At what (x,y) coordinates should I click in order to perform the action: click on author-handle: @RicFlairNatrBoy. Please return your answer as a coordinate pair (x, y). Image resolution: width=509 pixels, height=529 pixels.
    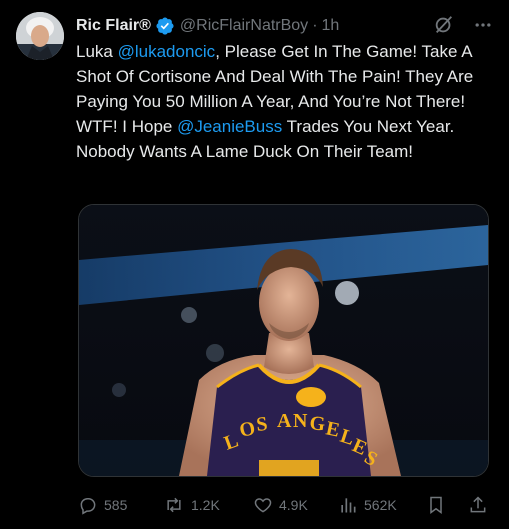
    Looking at the image, I should click on (244, 26).